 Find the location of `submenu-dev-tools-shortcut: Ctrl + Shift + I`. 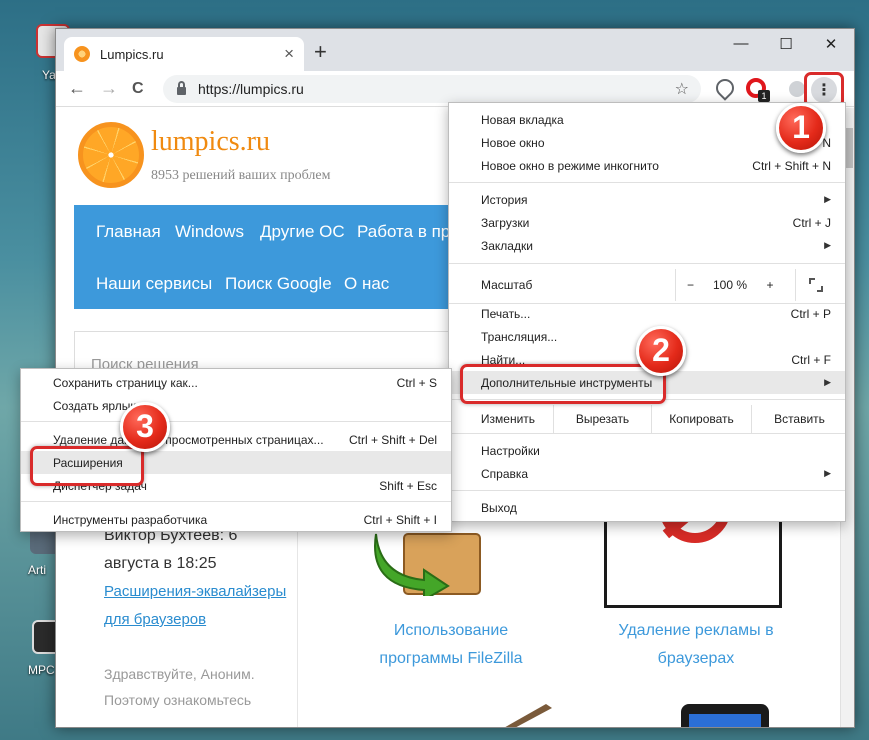

submenu-dev-tools-shortcut: Ctrl + Shift + I is located at coordinates (400, 519).